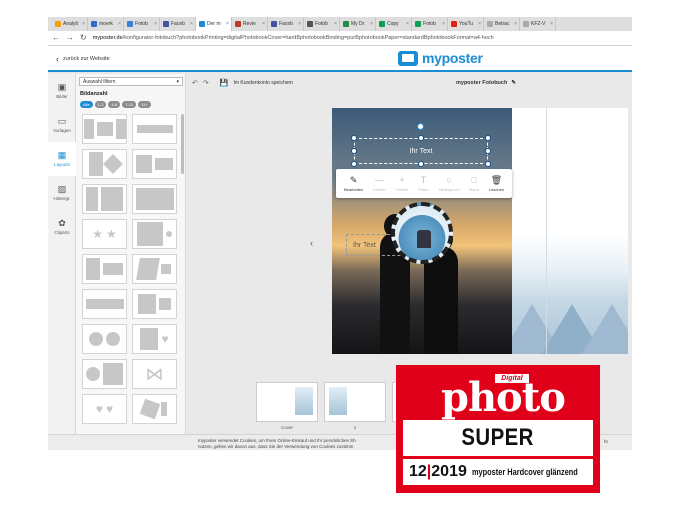  I want to click on back-to-website-link: ‹ zurück zur Website, so click(83, 59).